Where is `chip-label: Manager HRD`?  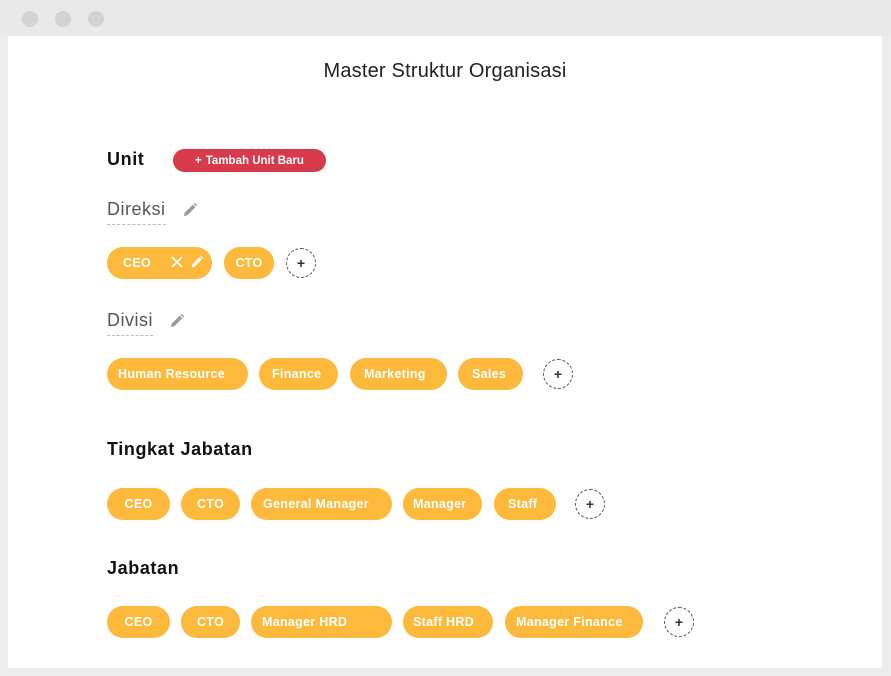 chip-label: Manager HRD is located at coordinates (305, 622).